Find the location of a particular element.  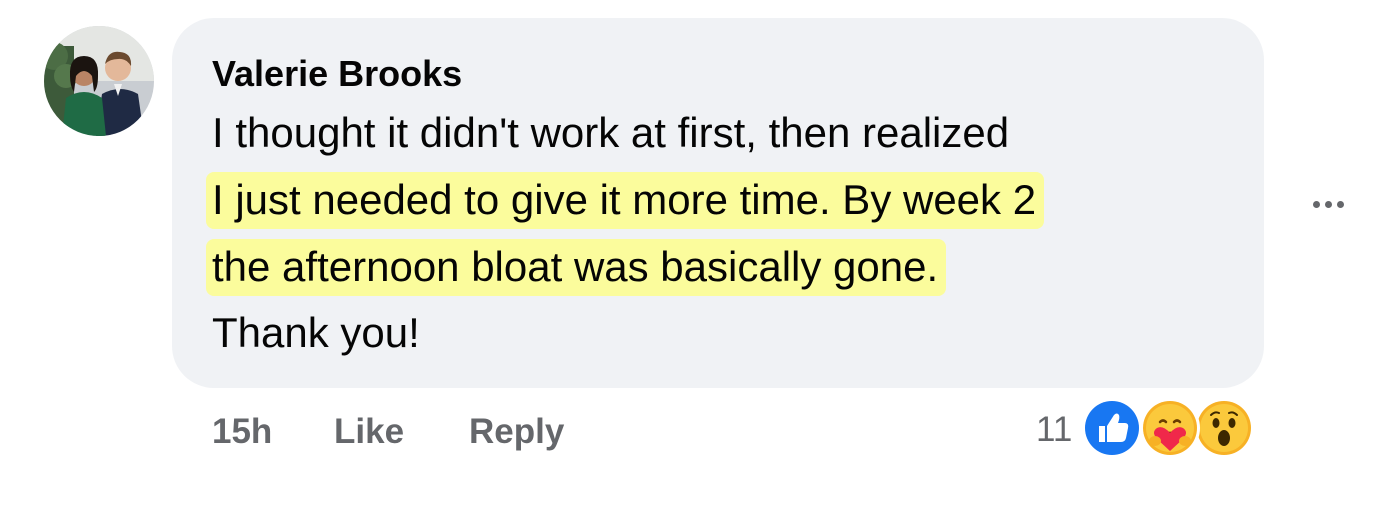

wow-icon is located at coordinates (1224, 428).